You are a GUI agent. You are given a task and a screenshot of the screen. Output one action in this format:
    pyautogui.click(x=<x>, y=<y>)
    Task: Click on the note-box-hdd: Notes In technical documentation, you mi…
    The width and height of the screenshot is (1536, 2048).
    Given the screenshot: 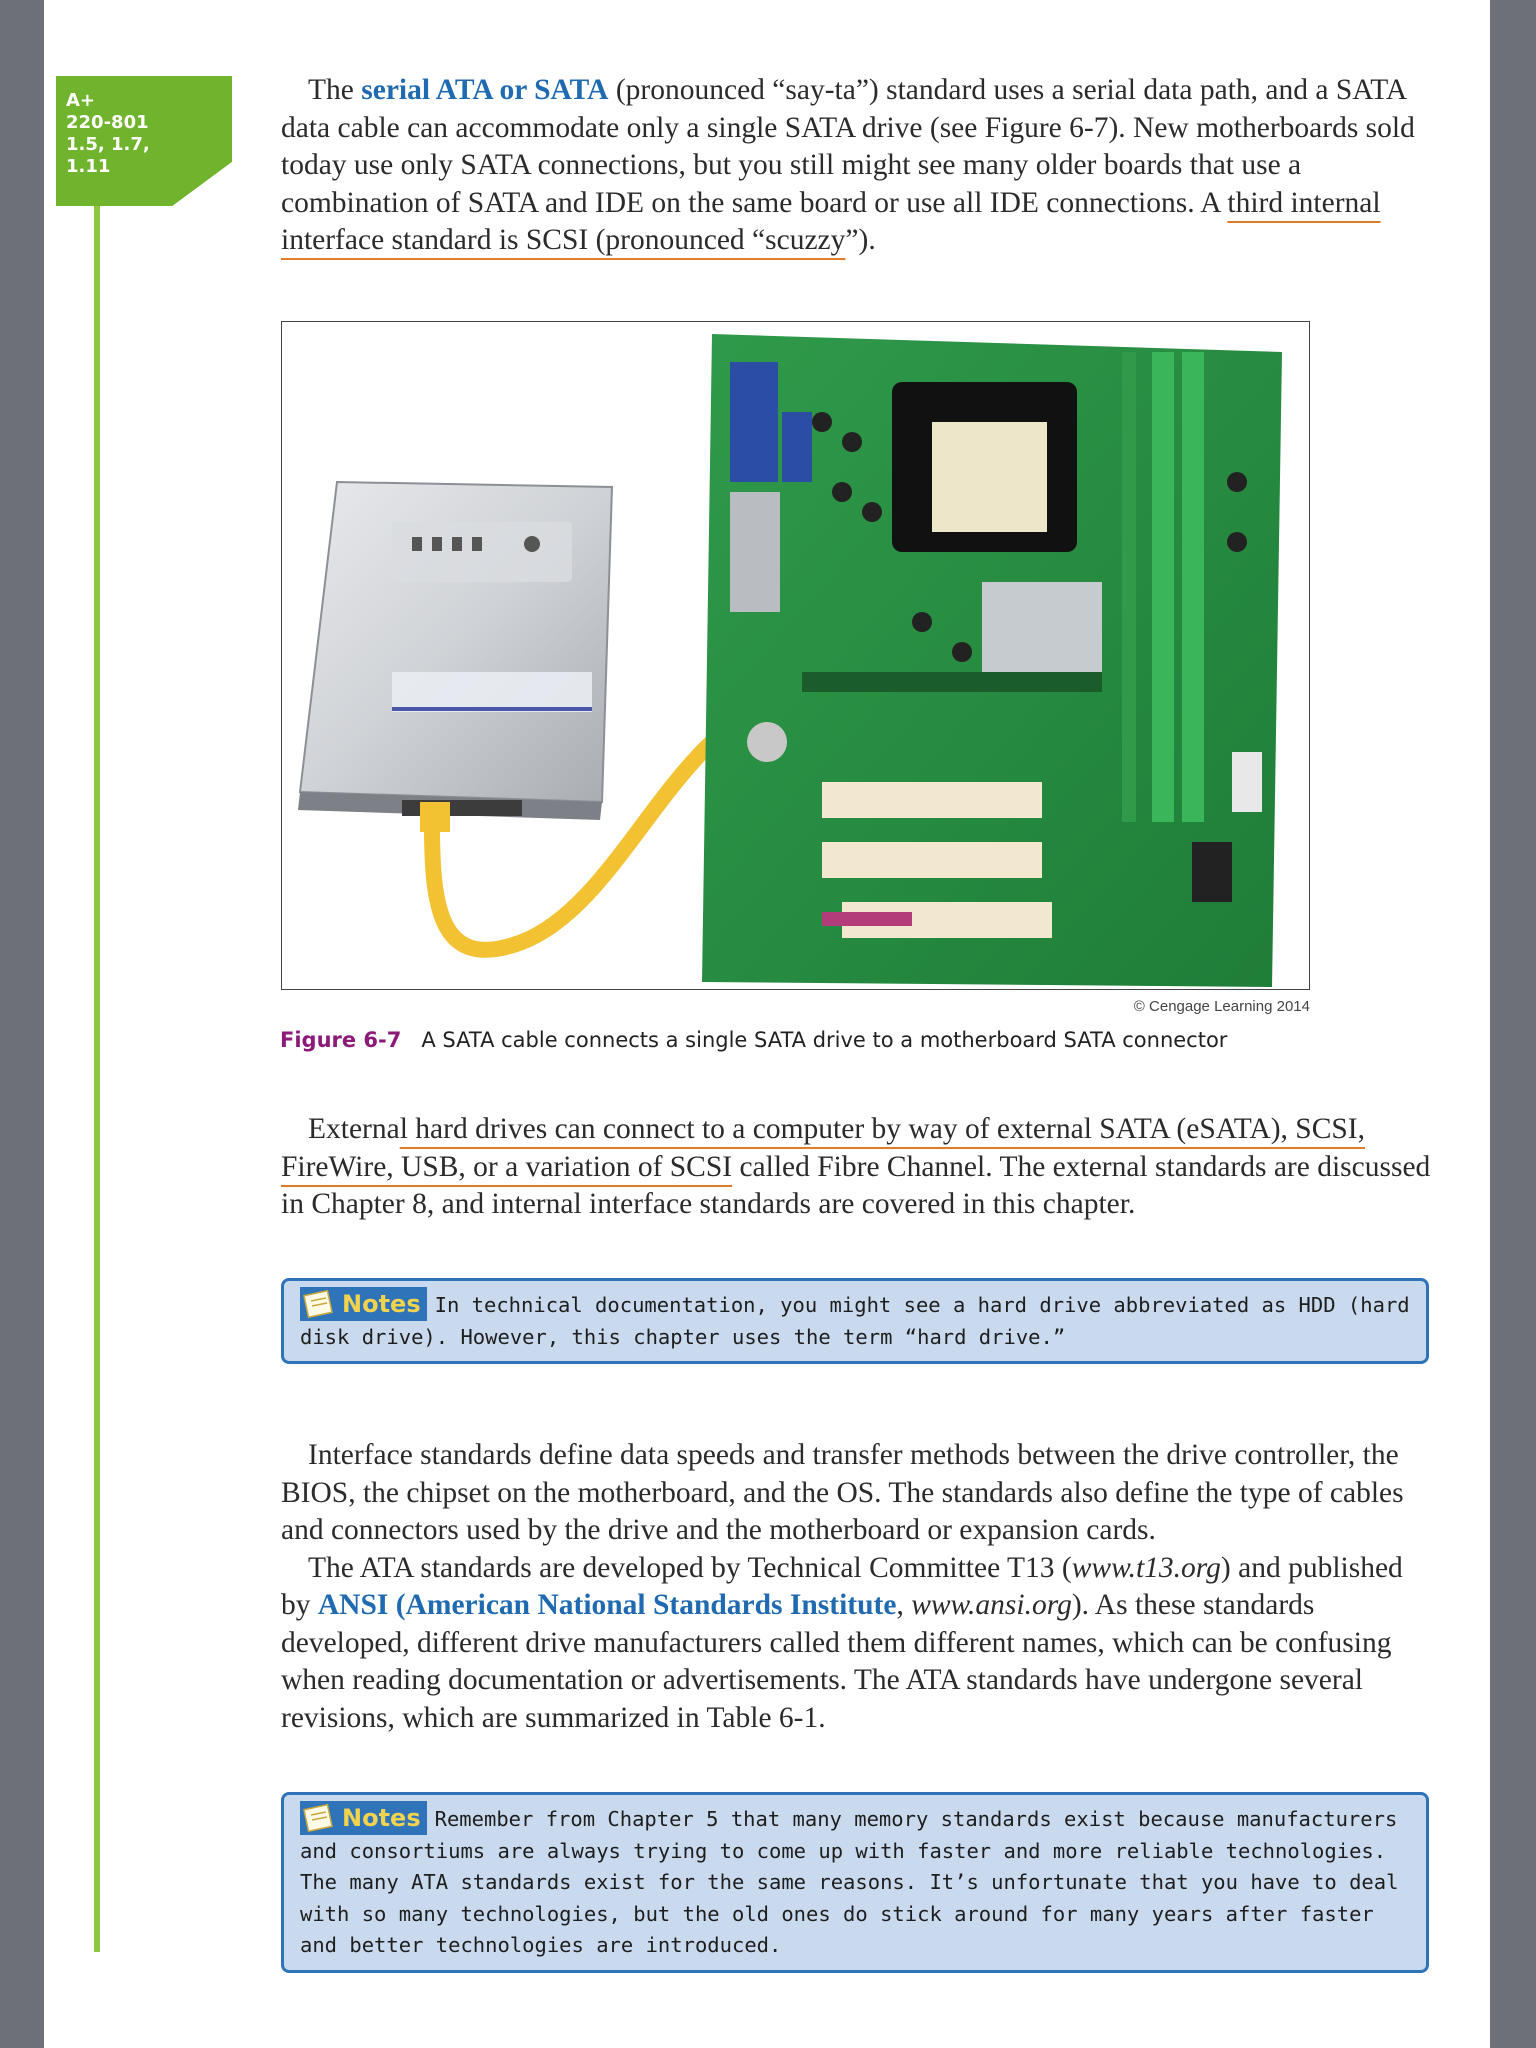 What is the action you would take?
    pyautogui.click(x=855, y=1321)
    